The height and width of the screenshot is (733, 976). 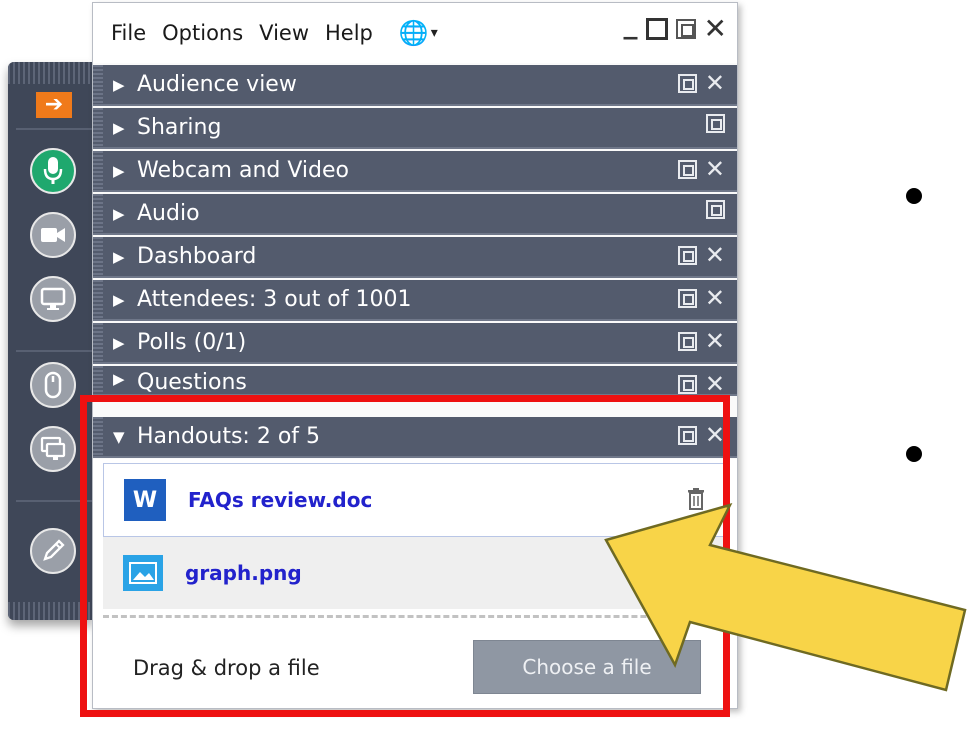 I want to click on callout-arrow-icon, so click(x=785, y=597).